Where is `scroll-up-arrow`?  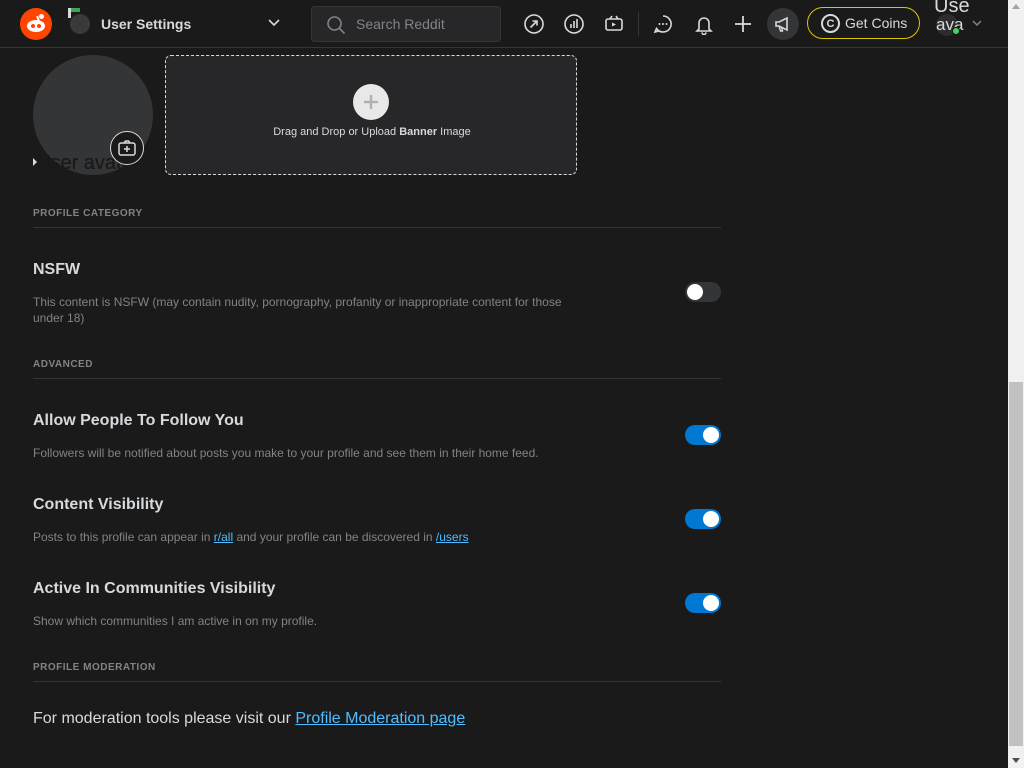
scroll-up-arrow is located at coordinates (1016, 6).